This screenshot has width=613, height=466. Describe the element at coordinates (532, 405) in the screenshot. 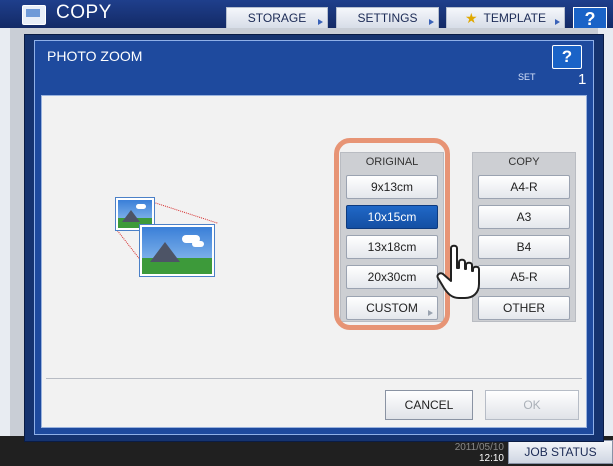

I see `ok-button: OK` at that location.